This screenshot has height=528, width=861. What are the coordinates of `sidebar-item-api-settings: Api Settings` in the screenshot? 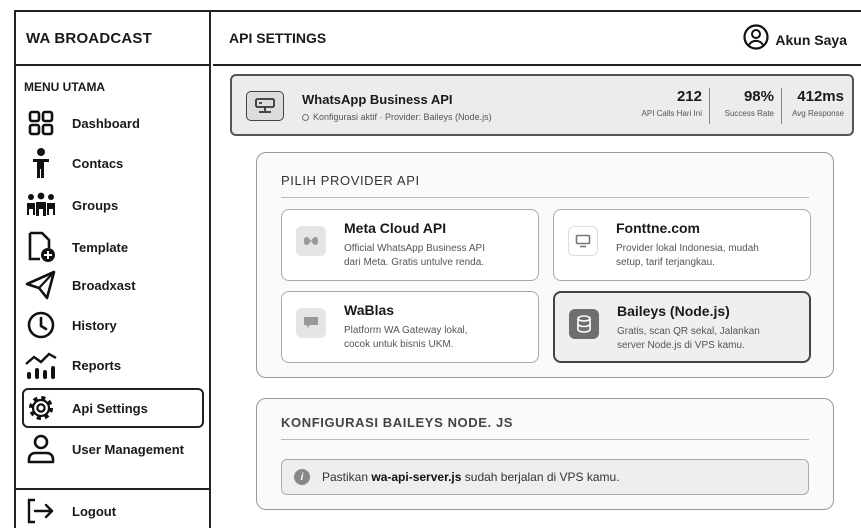 It's located at (113, 408).